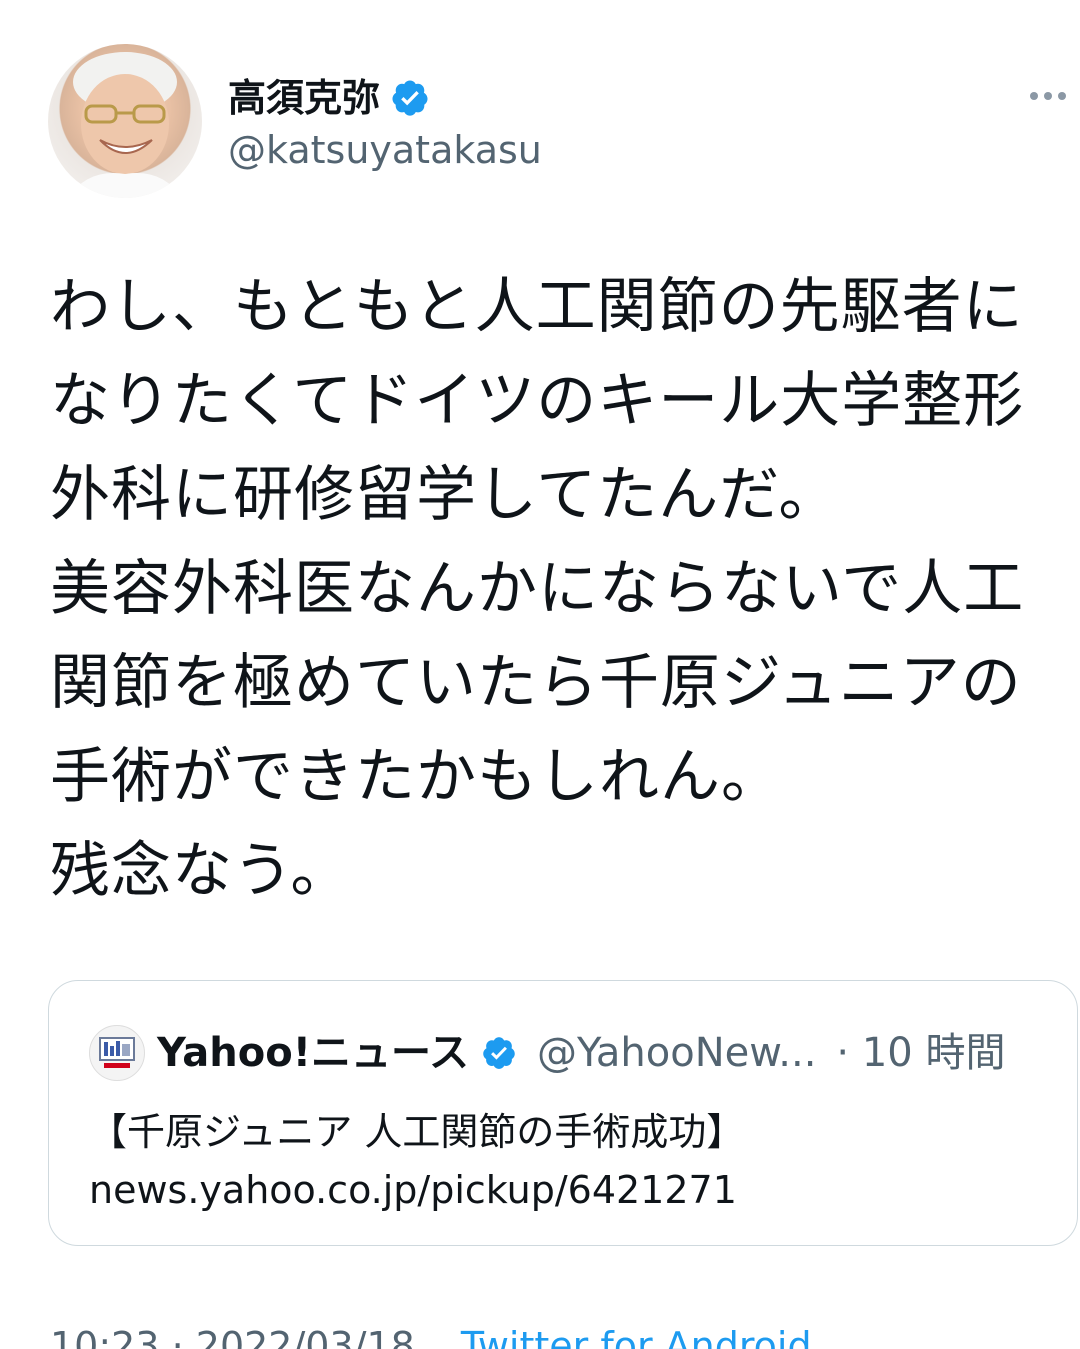  What do you see at coordinates (499, 1053) in the screenshot?
I see `quoted-verified-badge-icon` at bounding box center [499, 1053].